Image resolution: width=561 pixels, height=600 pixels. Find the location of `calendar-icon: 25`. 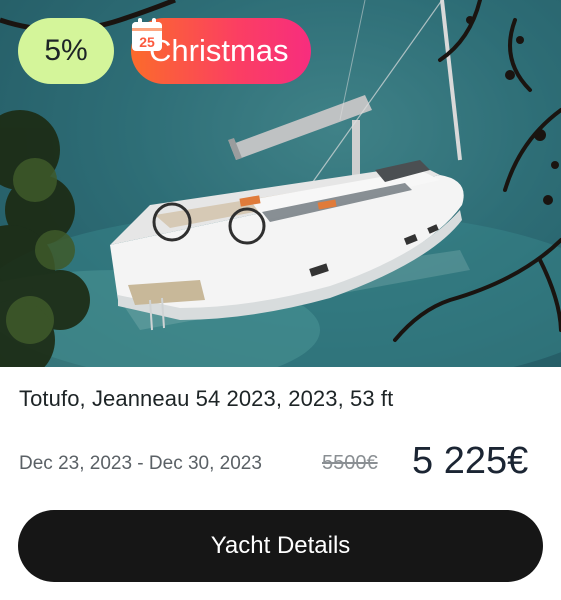

calendar-icon: 25 is located at coordinates (147, 34).